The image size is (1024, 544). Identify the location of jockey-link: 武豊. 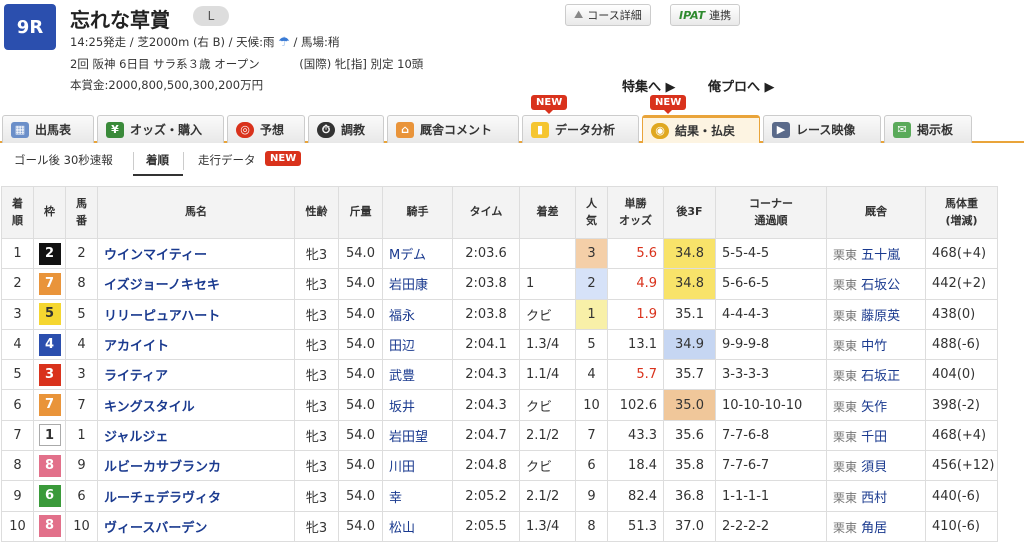
(417, 375).